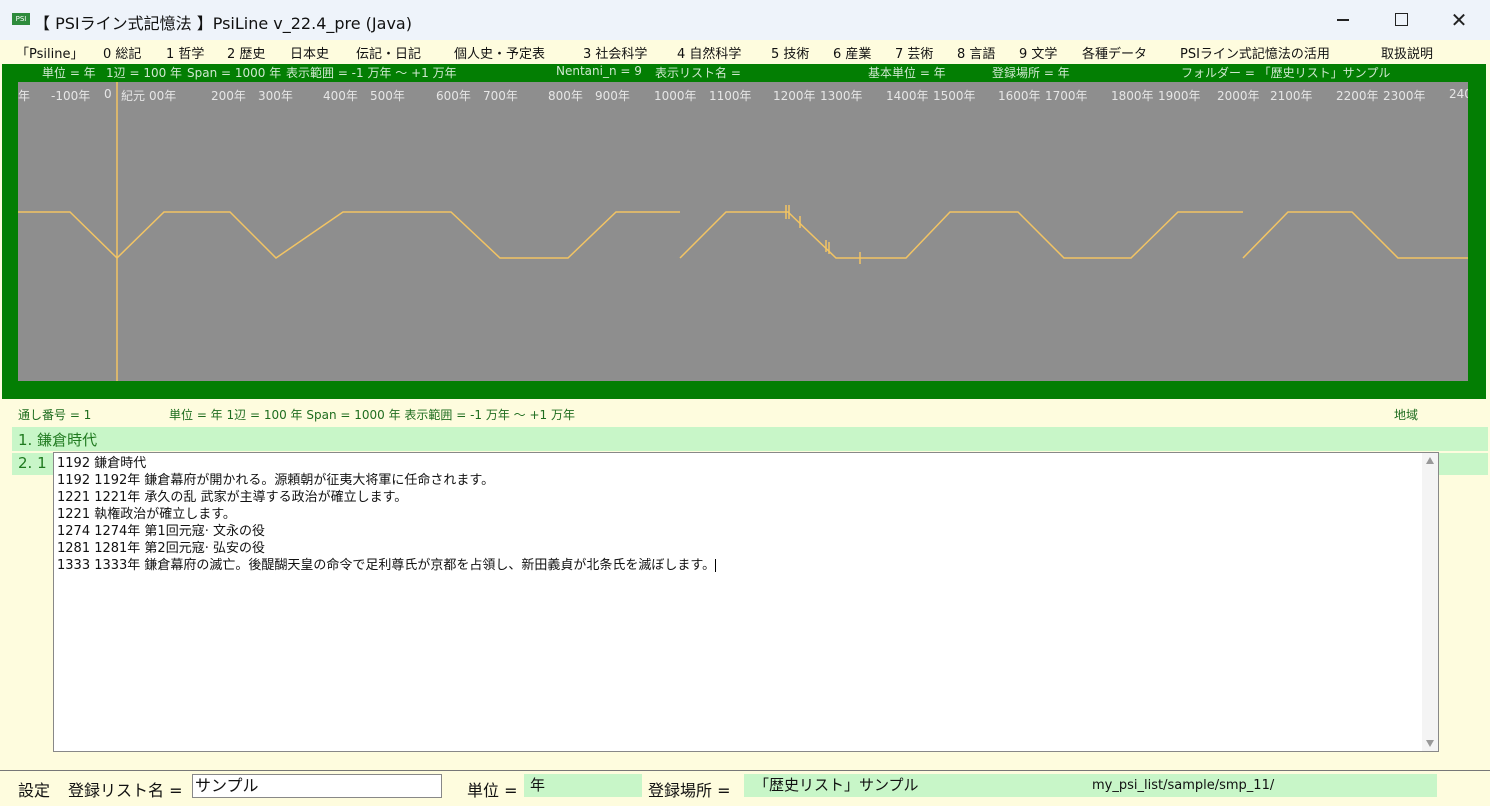 The image size is (1490, 806). I want to click on editor-line: 1192 鎌倉時代, so click(102, 463).